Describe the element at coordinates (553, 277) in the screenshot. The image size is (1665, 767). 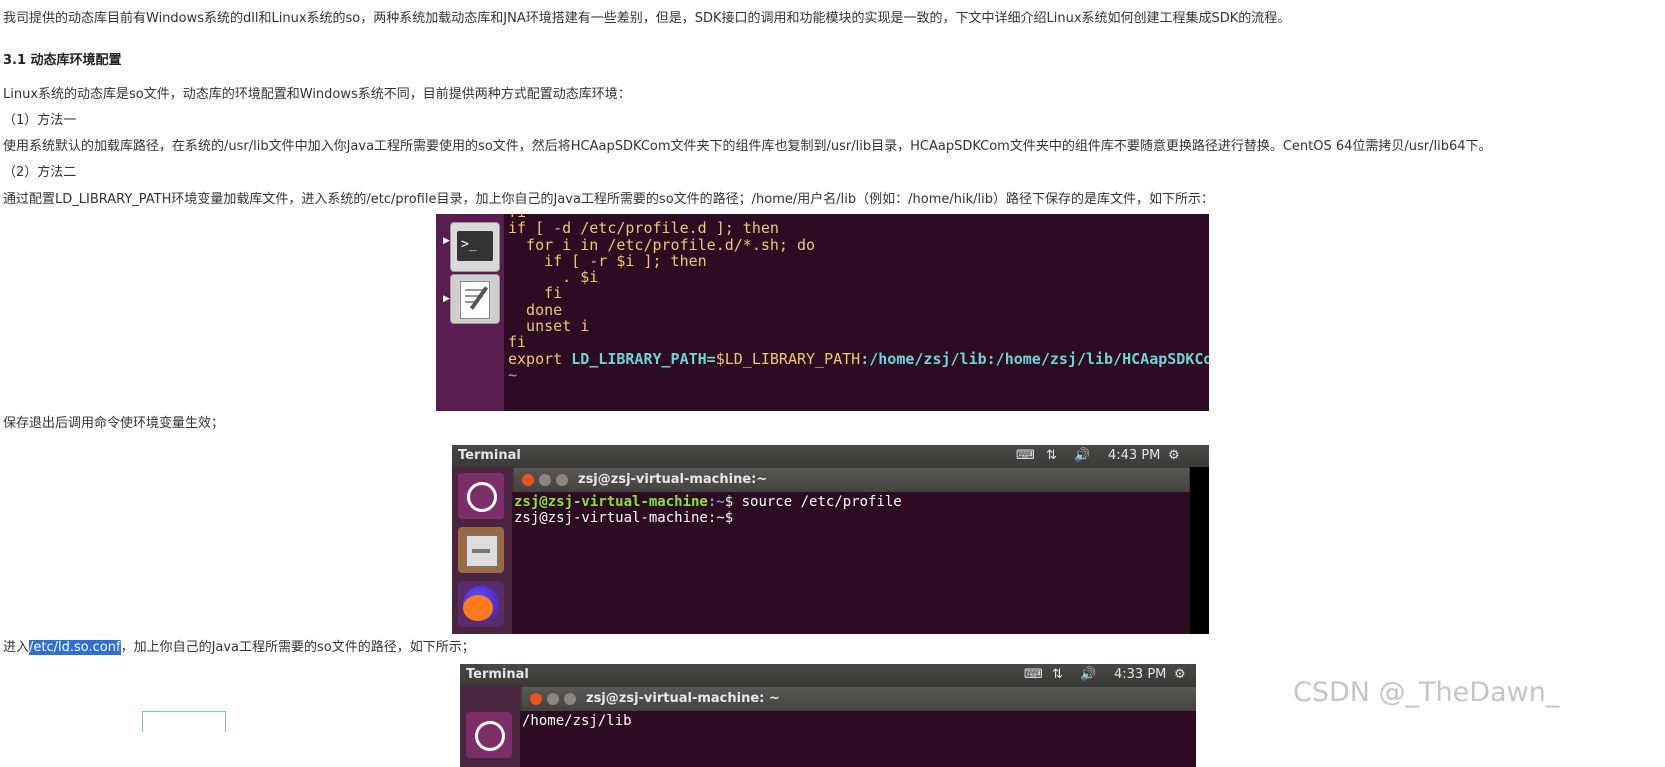
I see `code-line: . $i` at that location.